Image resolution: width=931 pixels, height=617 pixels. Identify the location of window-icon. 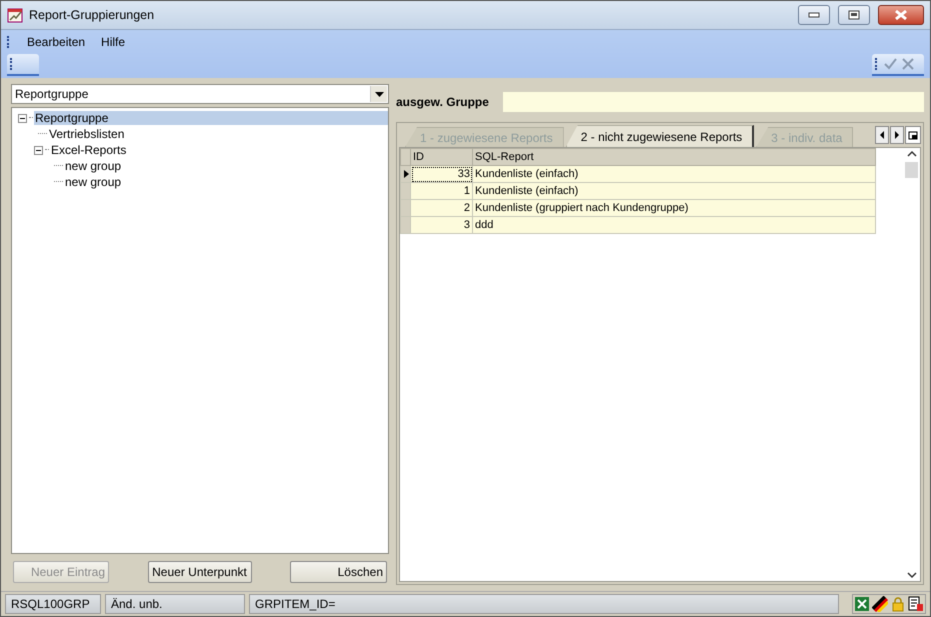
(913, 135).